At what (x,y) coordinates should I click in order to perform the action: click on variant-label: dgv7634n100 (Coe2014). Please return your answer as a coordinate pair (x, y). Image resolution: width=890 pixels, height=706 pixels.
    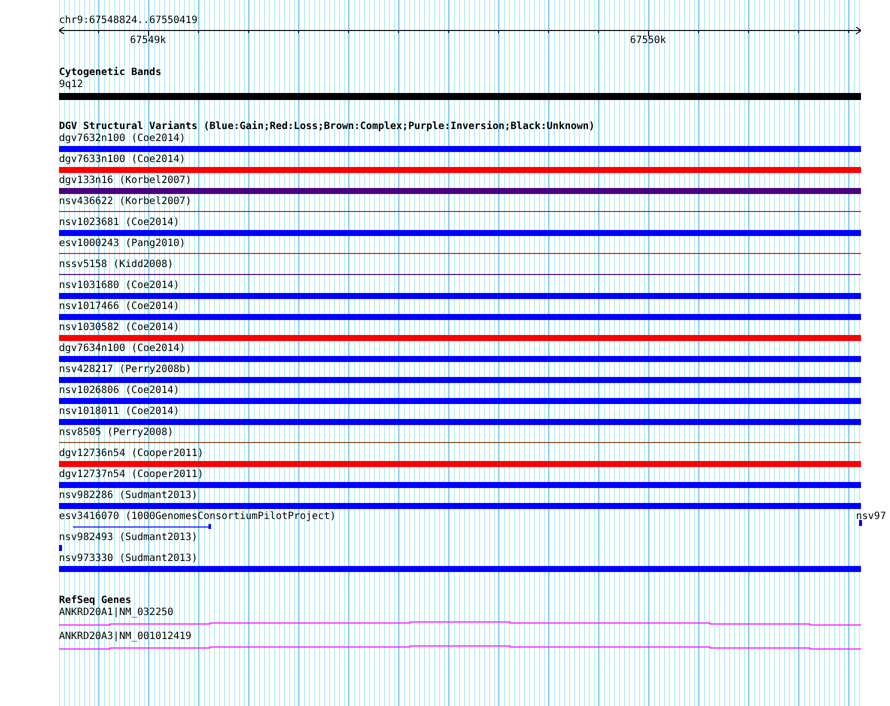
    Looking at the image, I should click on (122, 349).